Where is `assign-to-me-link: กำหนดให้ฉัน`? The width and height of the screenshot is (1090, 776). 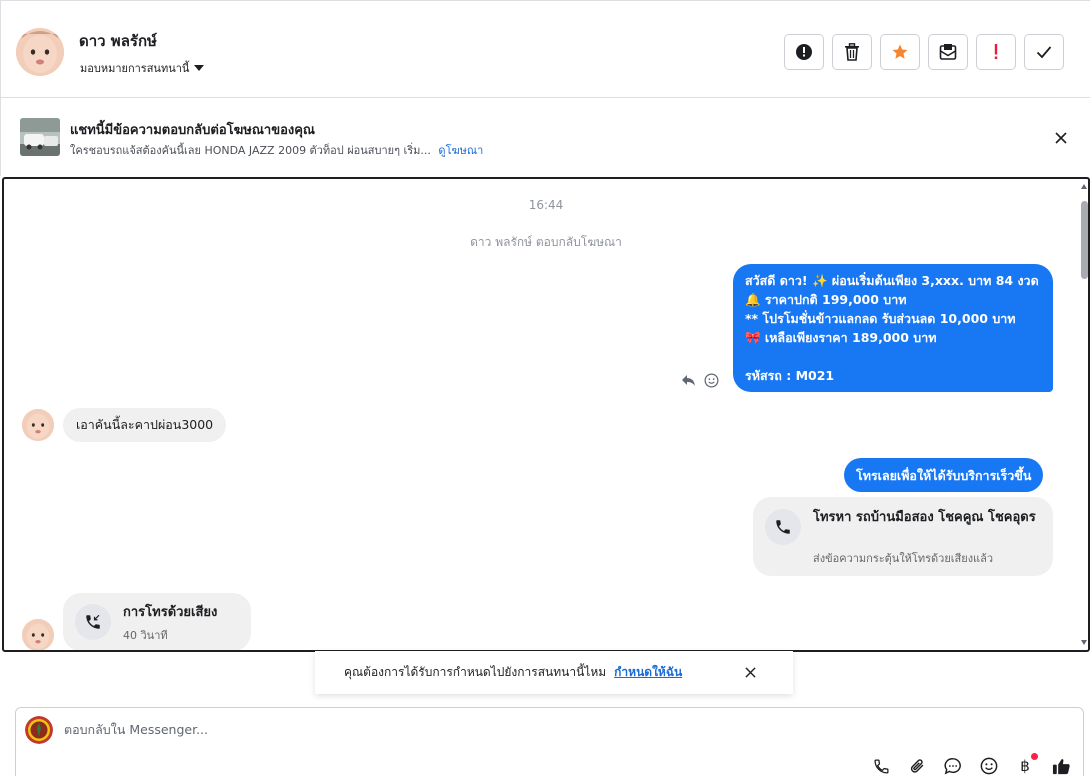
assign-to-me-link: กำหนดให้ฉัน is located at coordinates (648, 672).